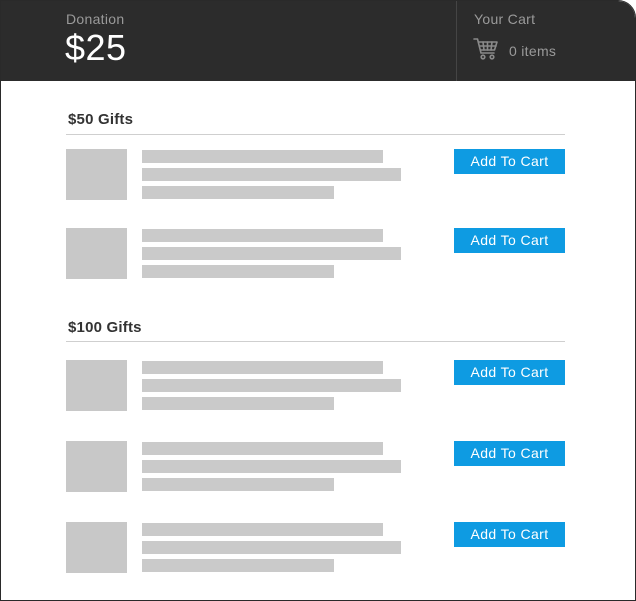  Describe the element at coordinates (96, 47) in the screenshot. I see `donation-amount: $25` at that location.